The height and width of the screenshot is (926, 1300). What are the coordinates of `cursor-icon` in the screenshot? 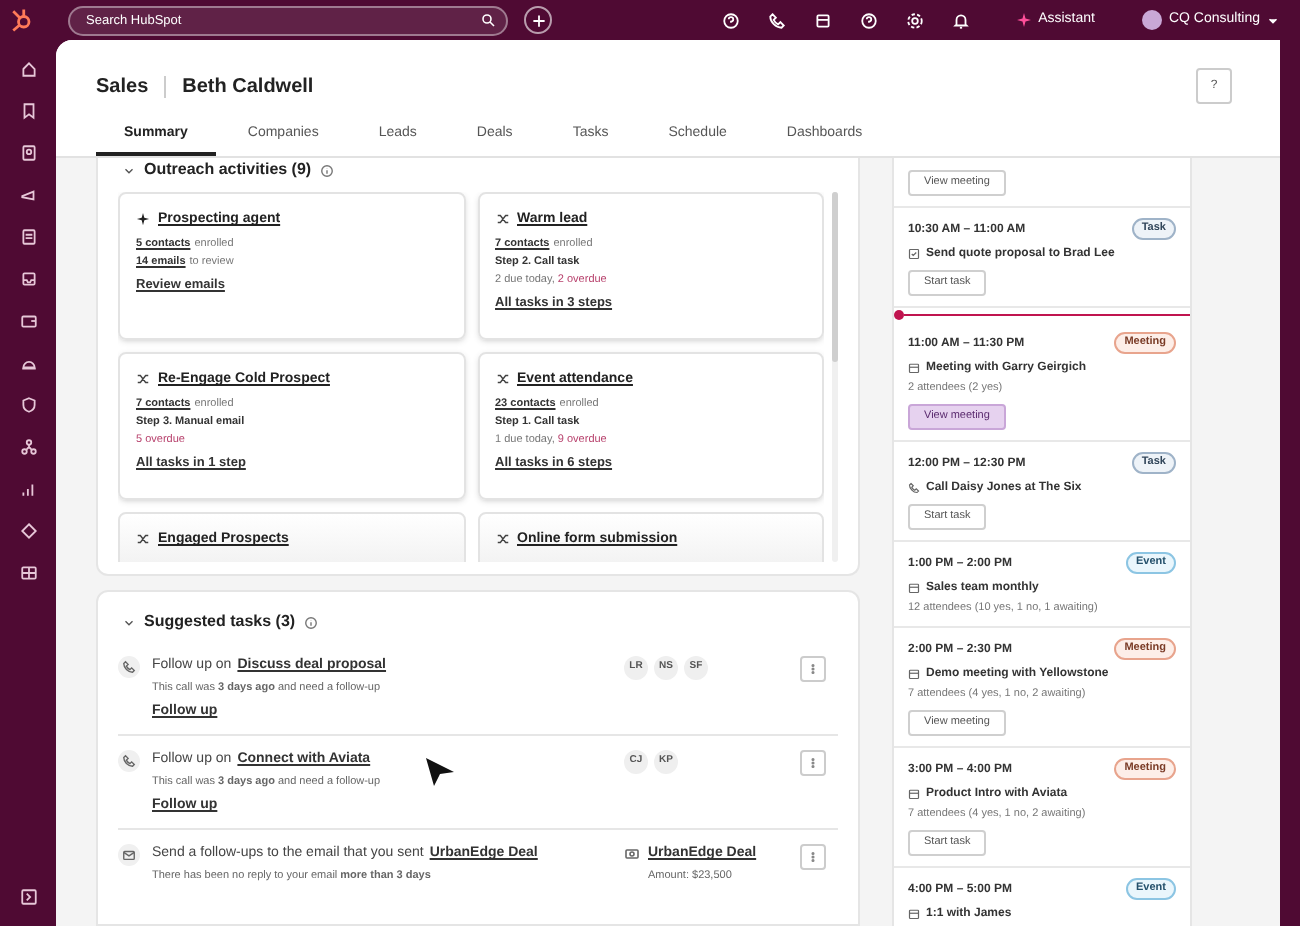 It's located at (440, 772).